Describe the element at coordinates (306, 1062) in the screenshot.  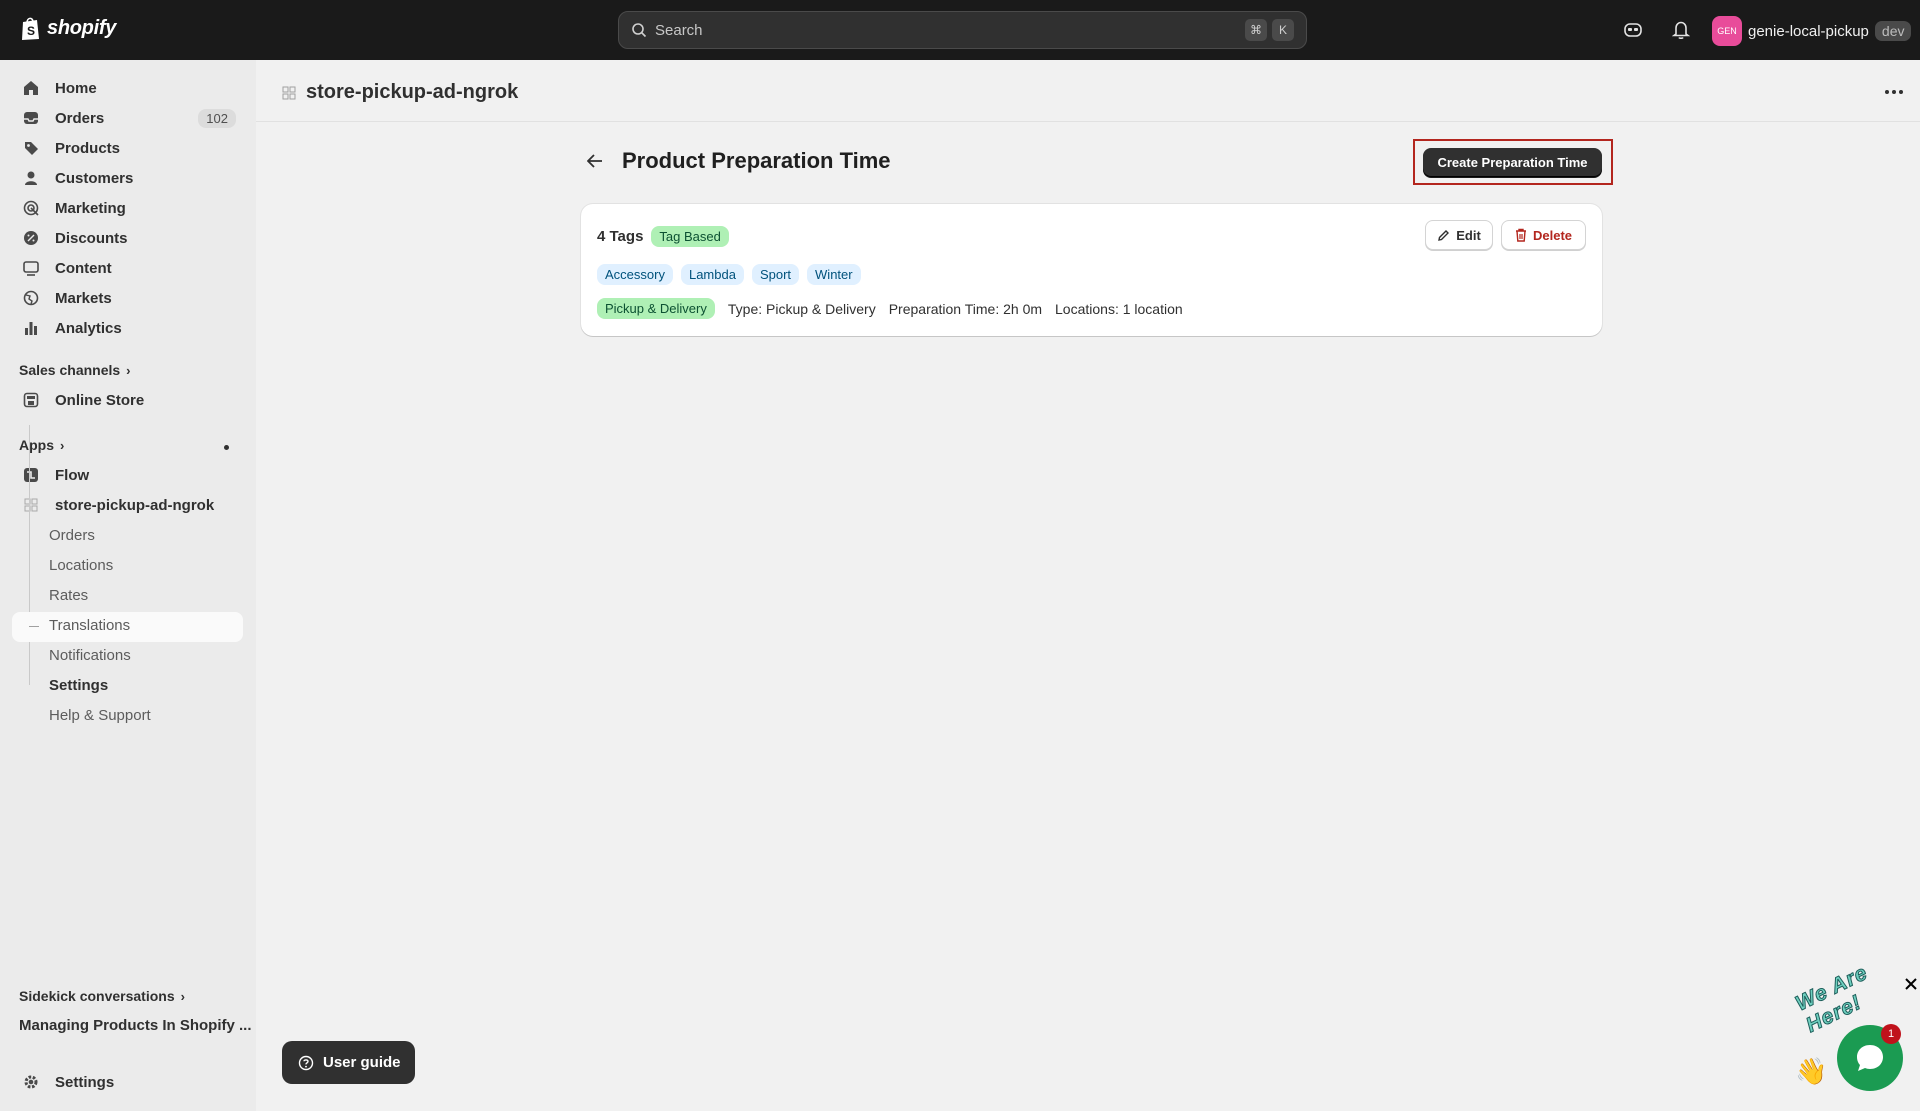
I see `help-circle-icon` at that location.